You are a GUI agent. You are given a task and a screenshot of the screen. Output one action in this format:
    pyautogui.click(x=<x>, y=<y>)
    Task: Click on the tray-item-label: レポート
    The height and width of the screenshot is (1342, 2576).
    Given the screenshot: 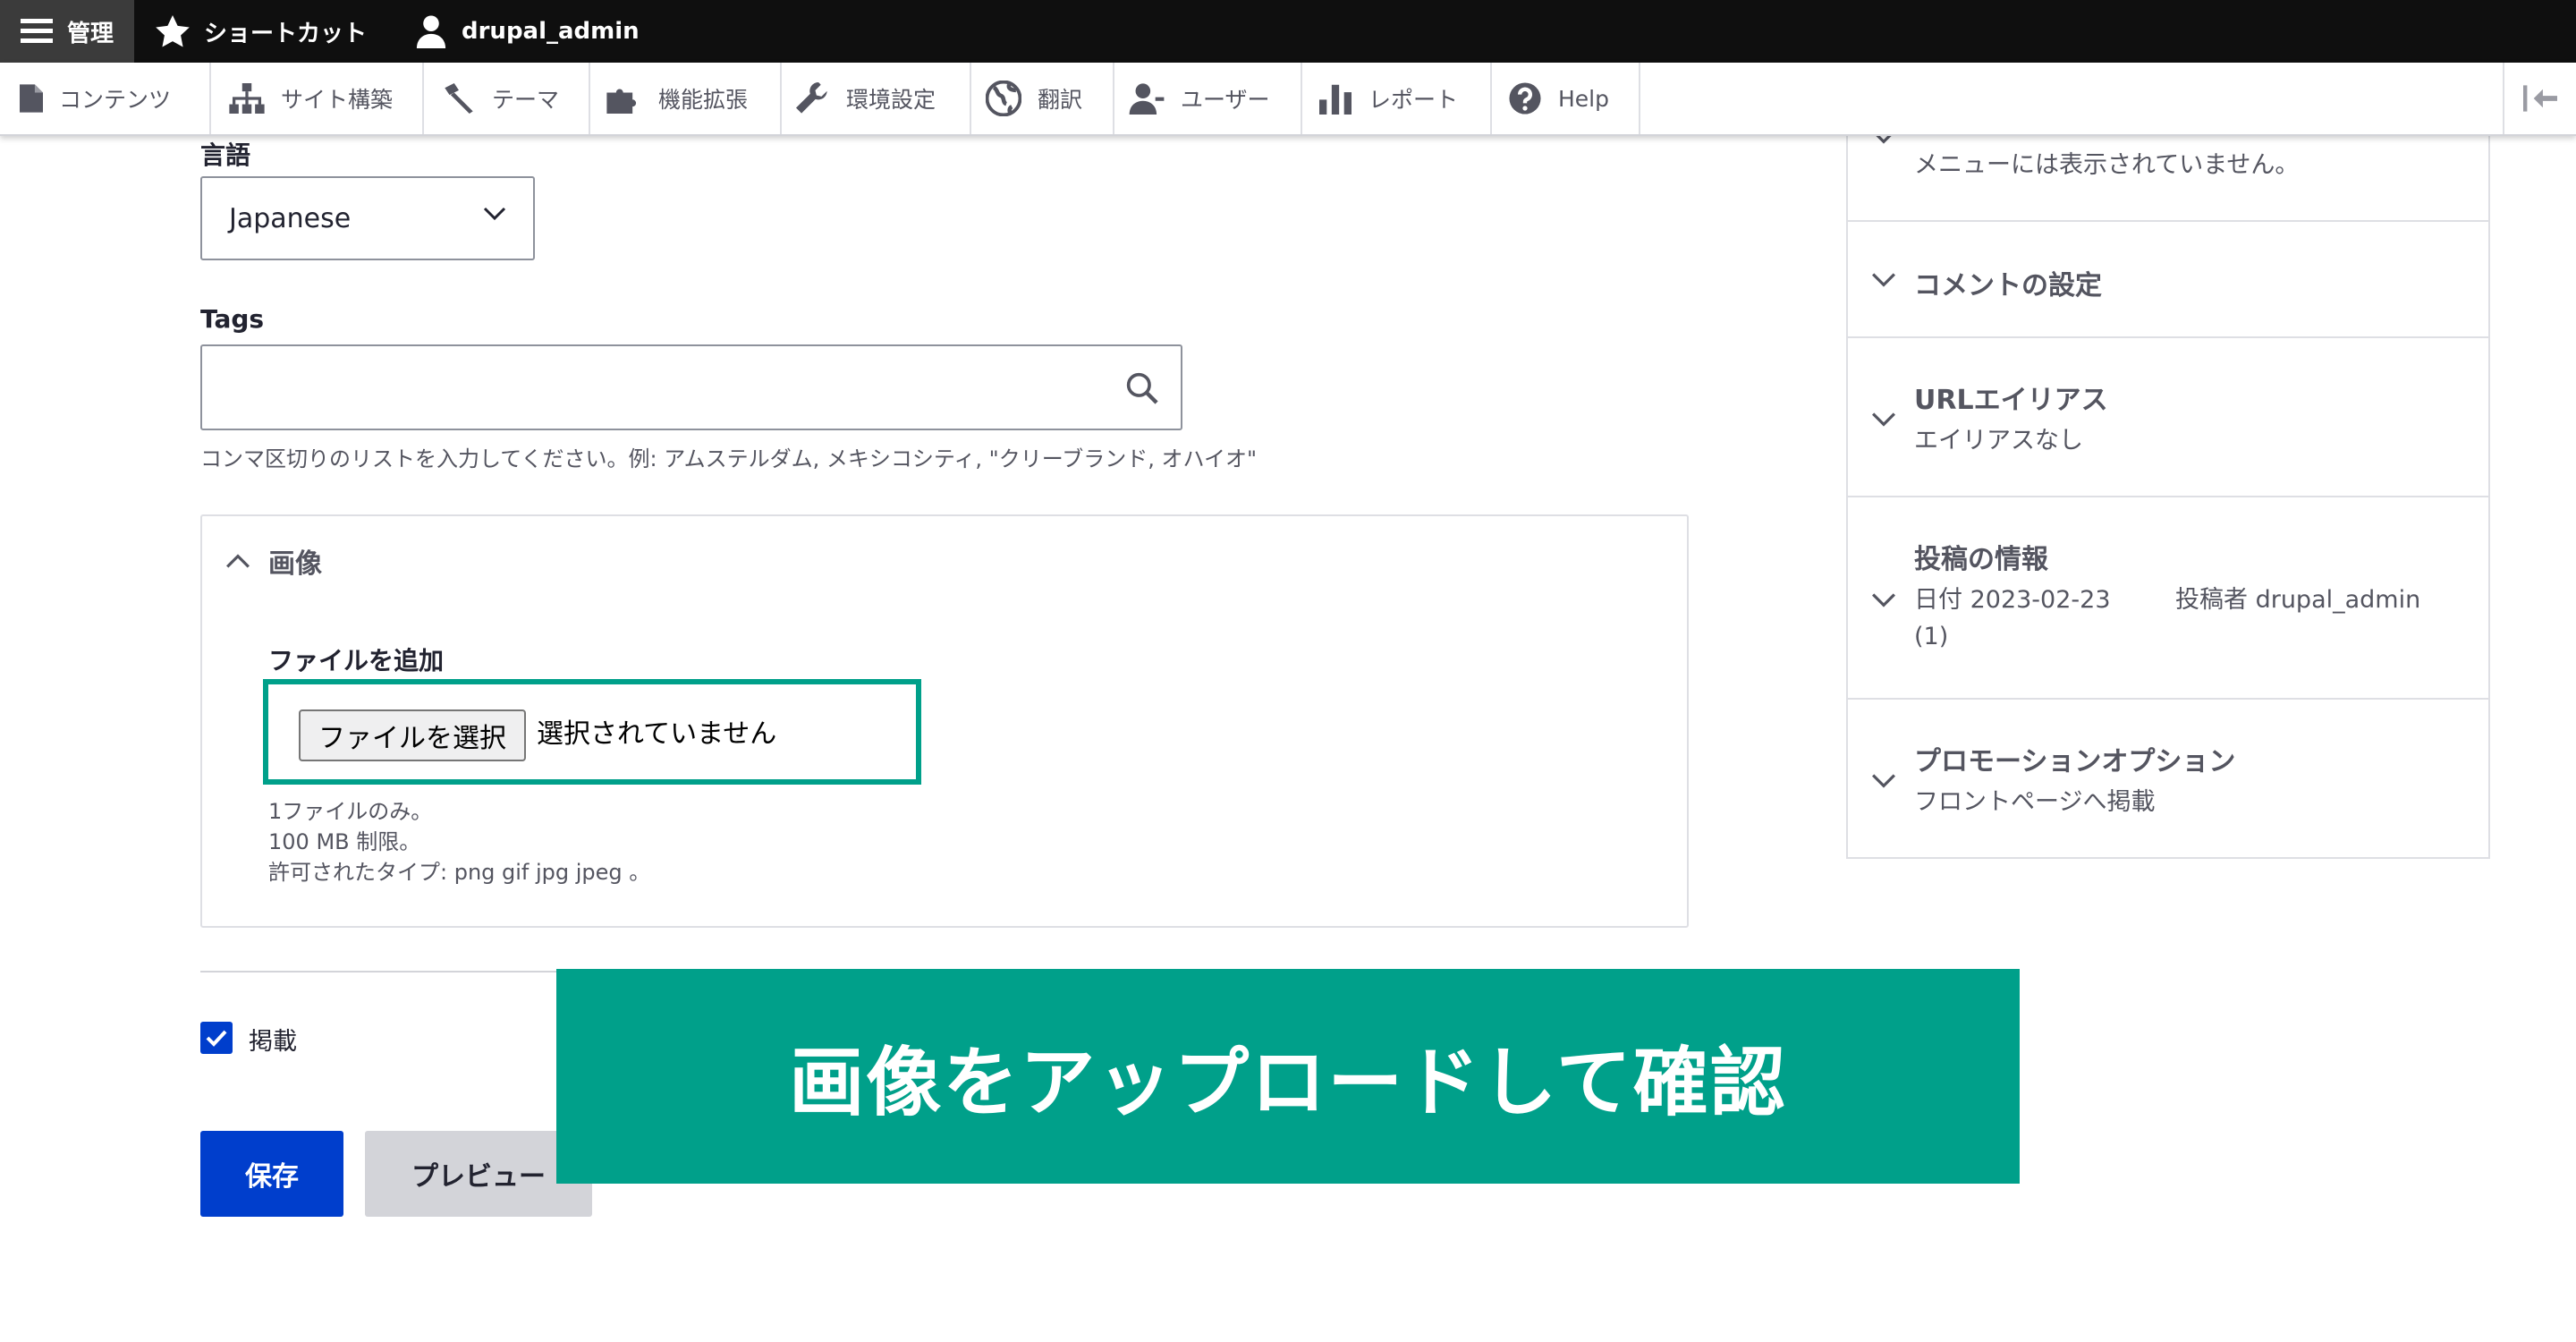 What is the action you would take?
    pyautogui.click(x=1413, y=100)
    